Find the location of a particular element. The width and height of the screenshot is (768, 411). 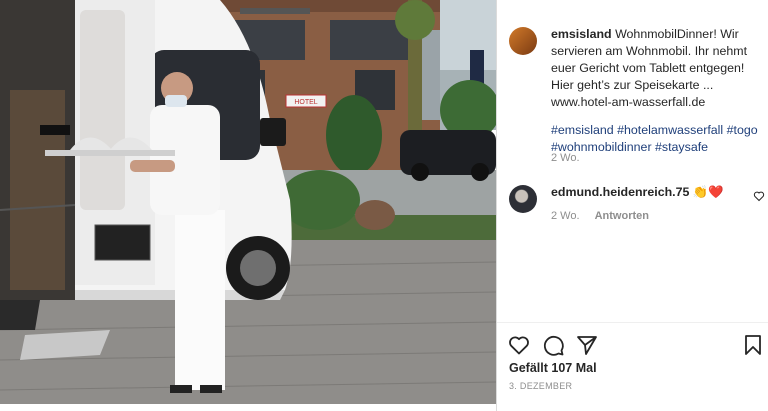

comment-text: 👏❤️ is located at coordinates (708, 192).